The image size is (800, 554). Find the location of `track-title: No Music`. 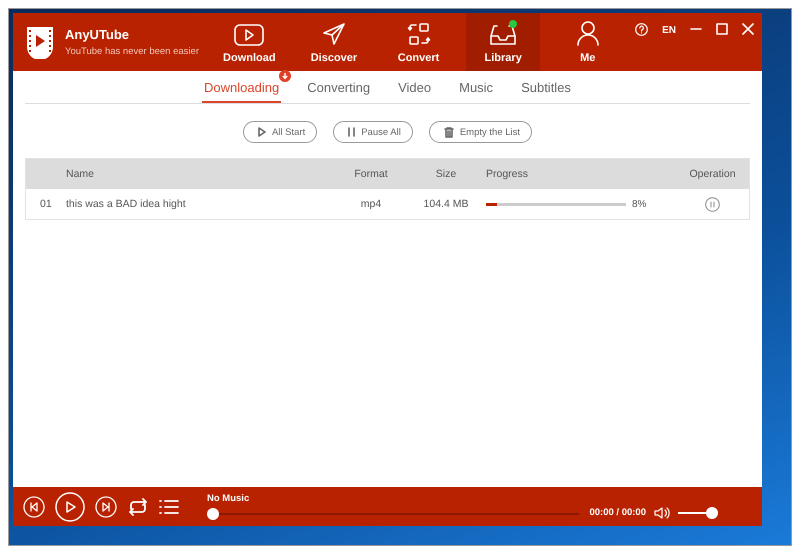

track-title: No Music is located at coordinates (228, 498).